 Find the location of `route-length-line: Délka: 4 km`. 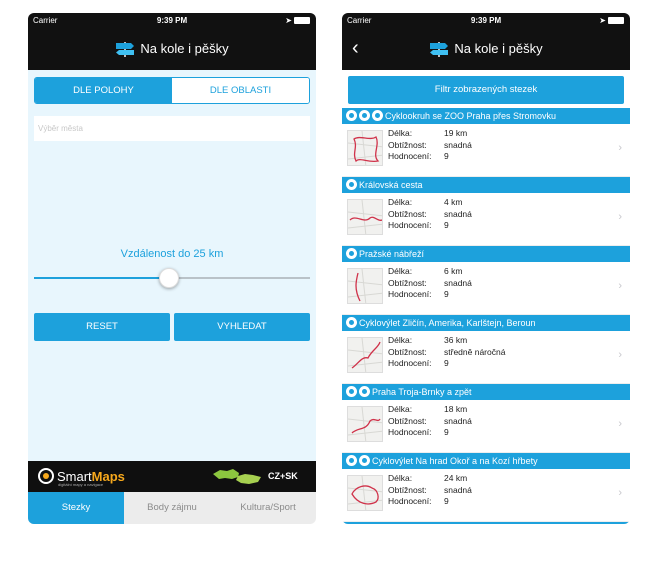

route-length-line: Délka: 4 km is located at coordinates (430, 203).